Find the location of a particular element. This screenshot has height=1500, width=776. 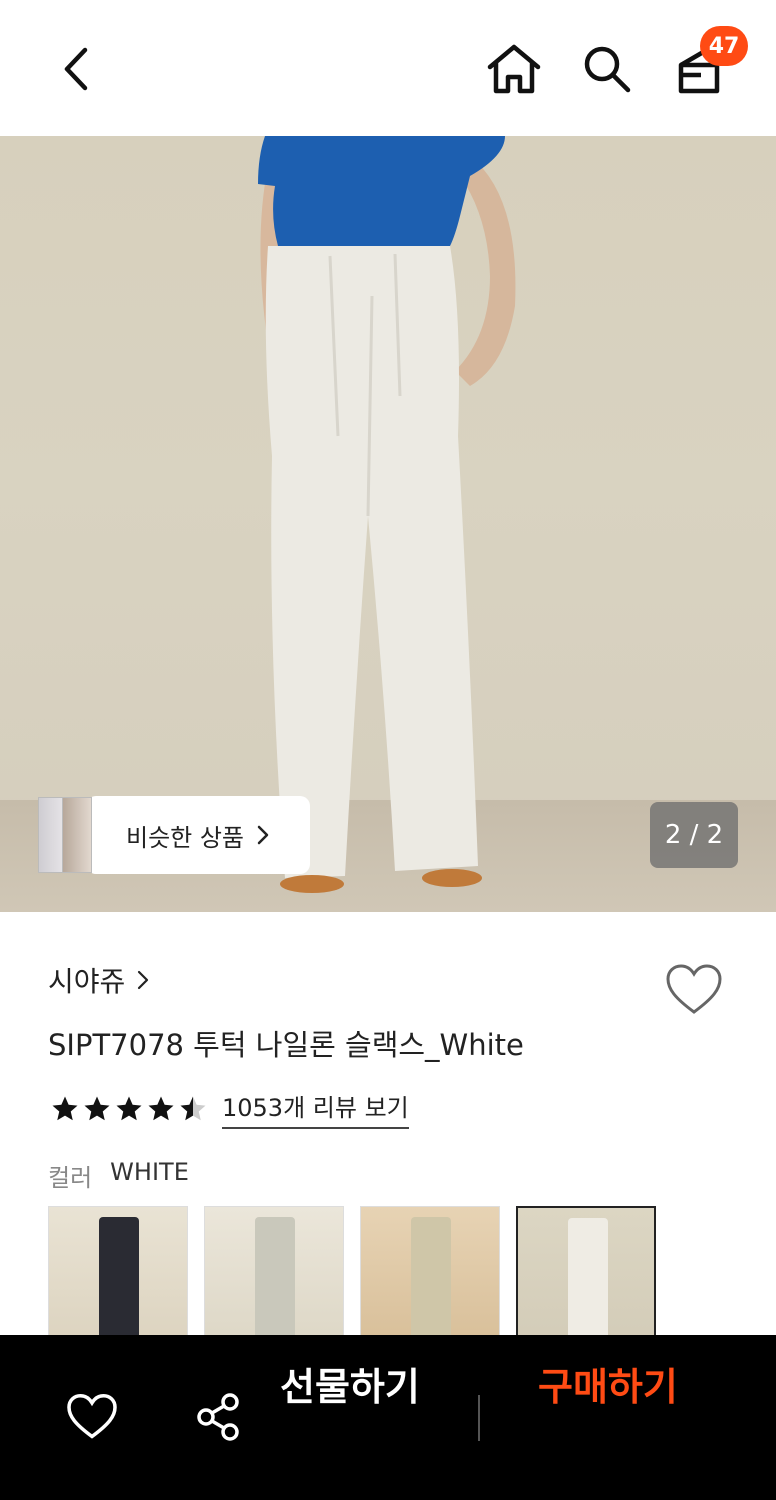

search-icon is located at coordinates (607, 69).